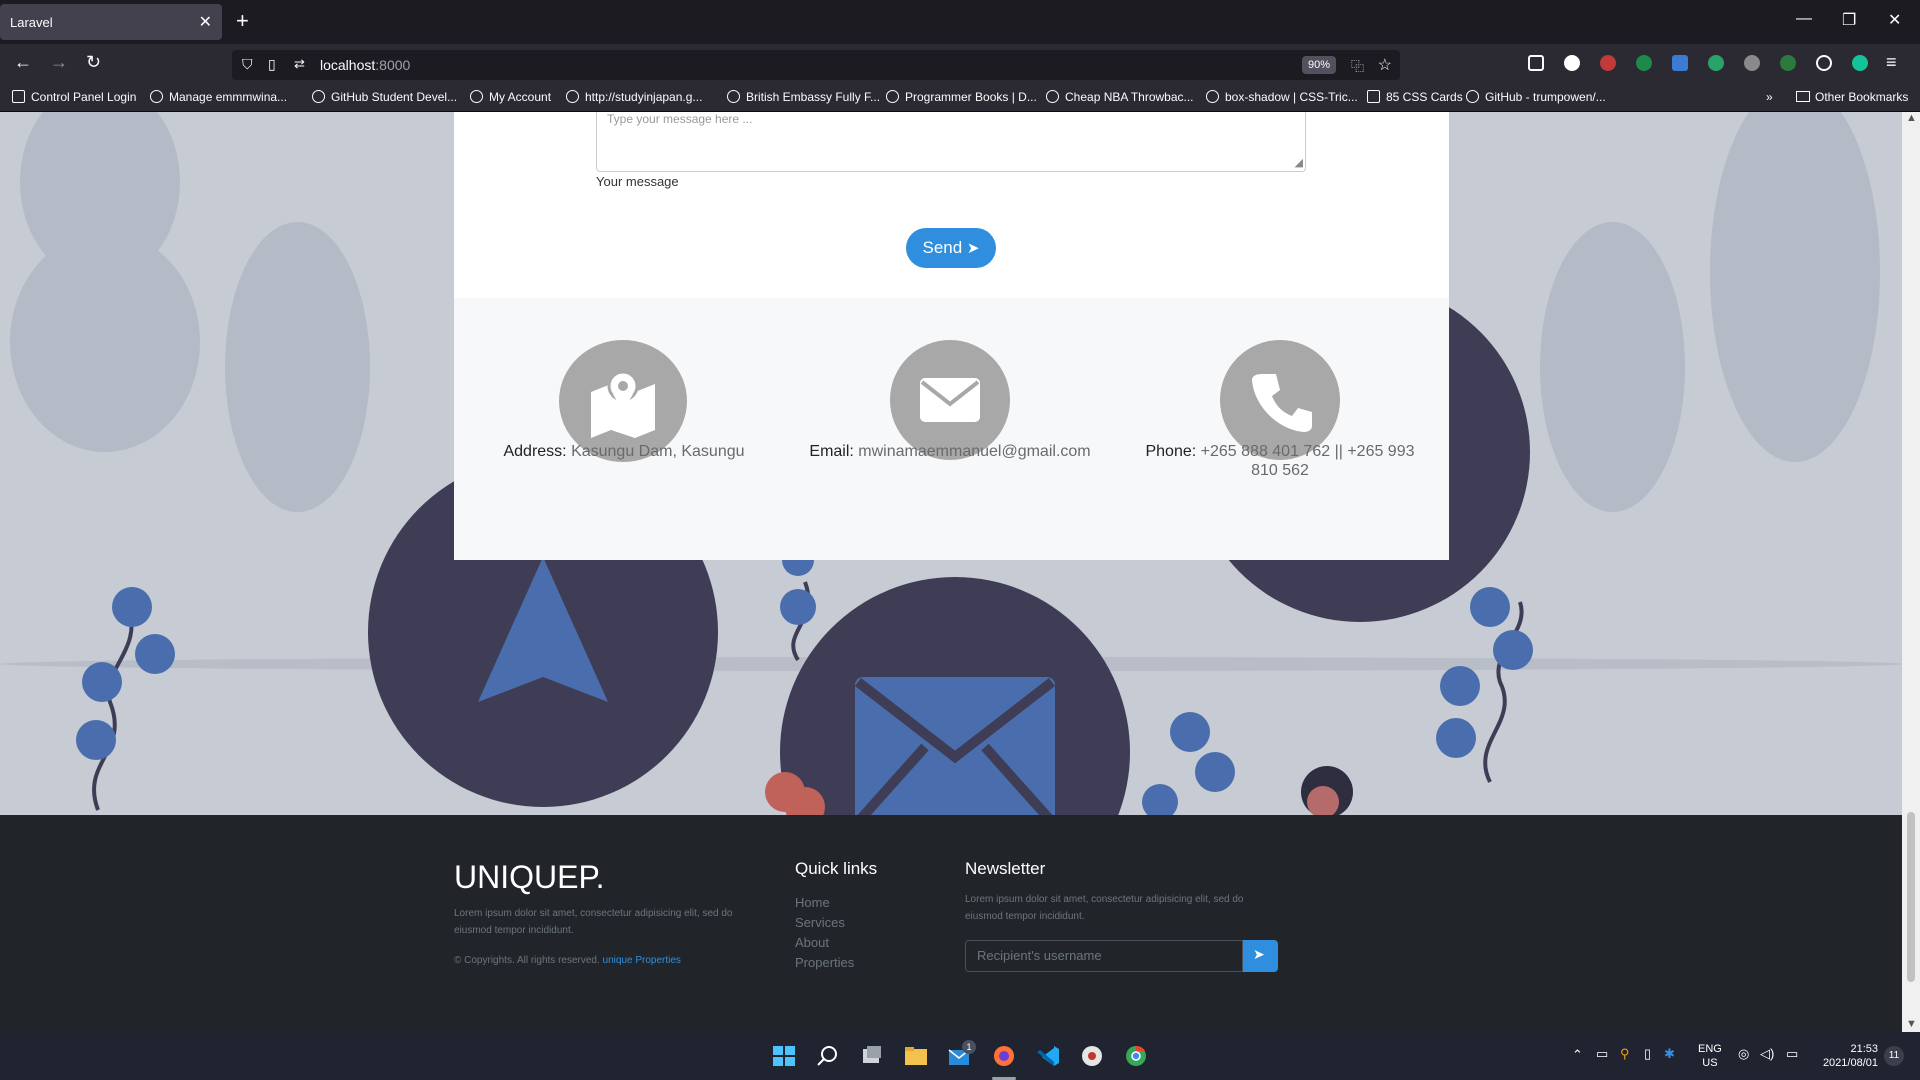  Describe the element at coordinates (784, 1056) in the screenshot. I see `windows-start-icon` at that location.